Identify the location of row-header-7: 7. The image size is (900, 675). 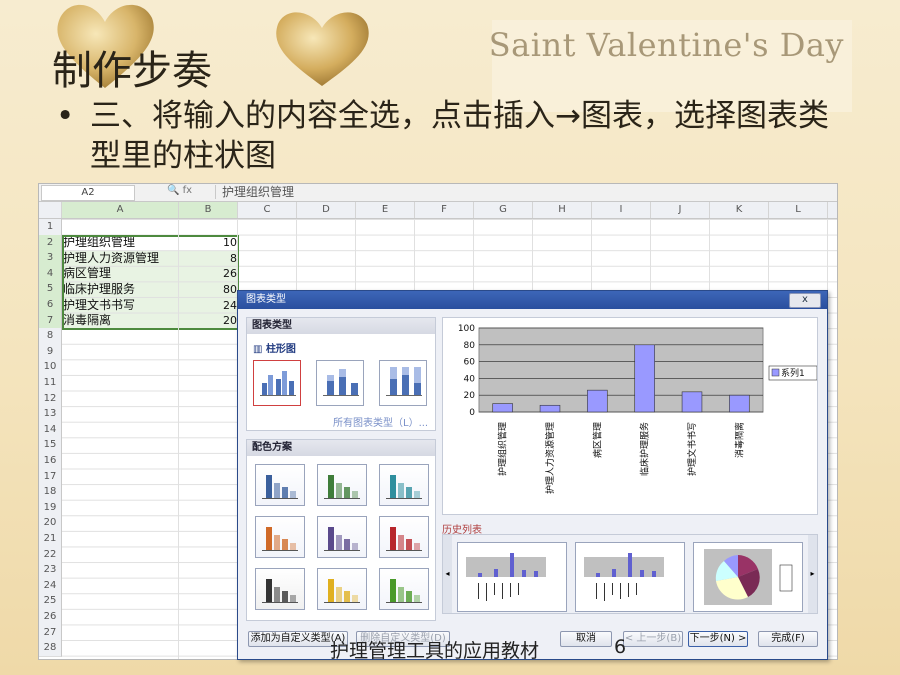
(50, 321).